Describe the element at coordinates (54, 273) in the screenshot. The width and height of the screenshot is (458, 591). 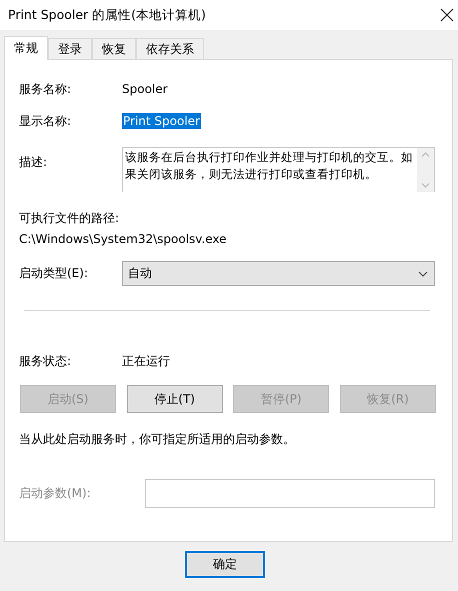
I see `field-label: 启动类型(E):` at that location.